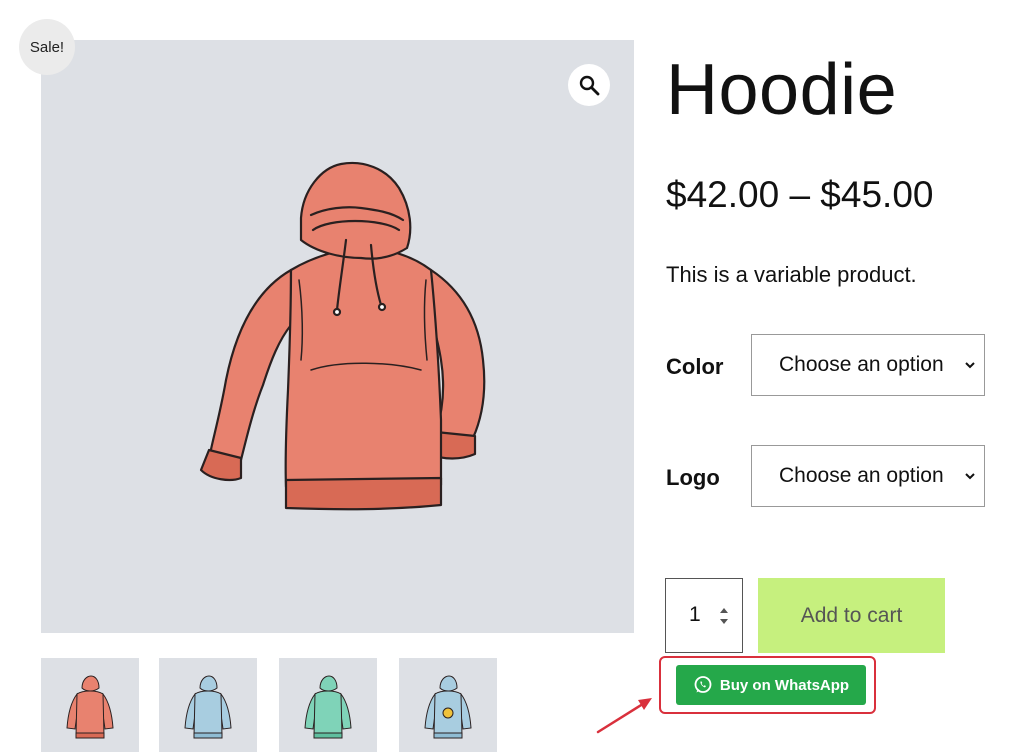 Image resolution: width=1024 pixels, height=752 pixels. What do you see at coordinates (703, 684) in the screenshot?
I see `whatsapp-icon` at bounding box center [703, 684].